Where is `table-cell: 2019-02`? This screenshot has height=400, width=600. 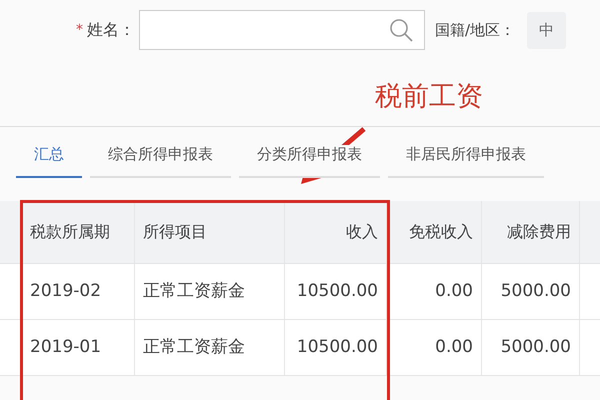
table-cell: 2019-02 is located at coordinates (67, 291).